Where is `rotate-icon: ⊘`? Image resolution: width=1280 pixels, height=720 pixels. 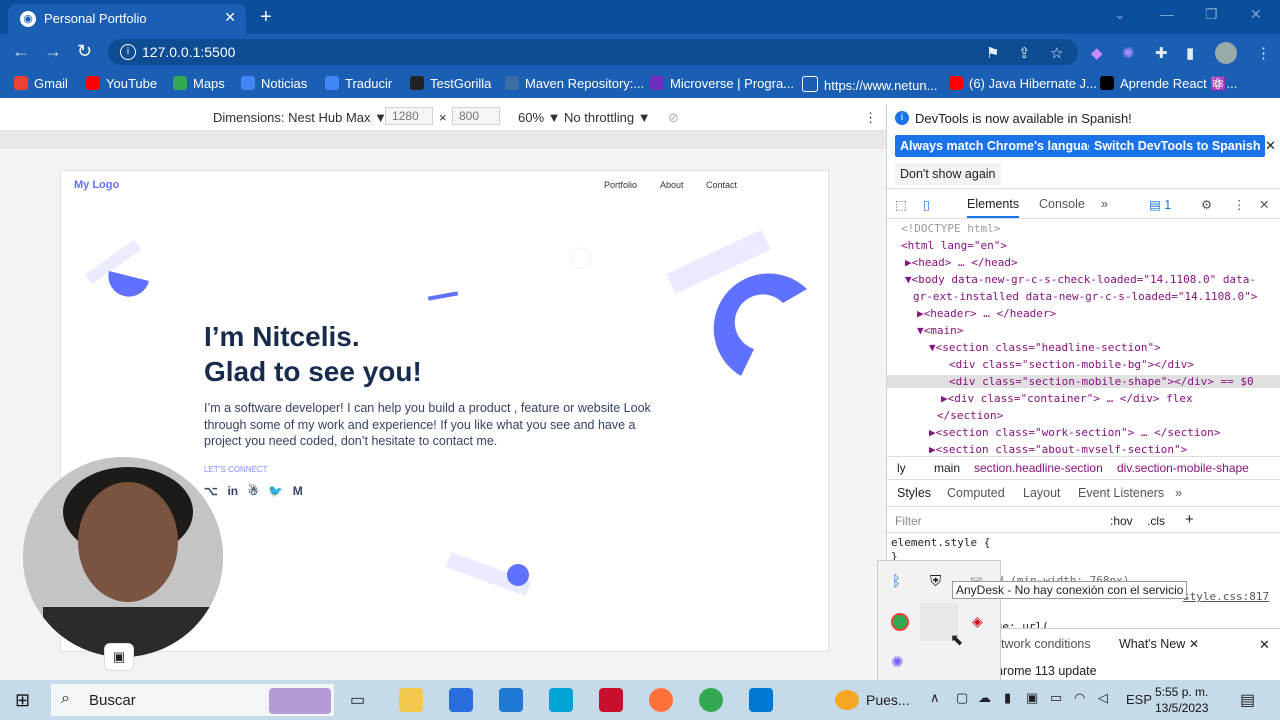 rotate-icon: ⊘ is located at coordinates (673, 118).